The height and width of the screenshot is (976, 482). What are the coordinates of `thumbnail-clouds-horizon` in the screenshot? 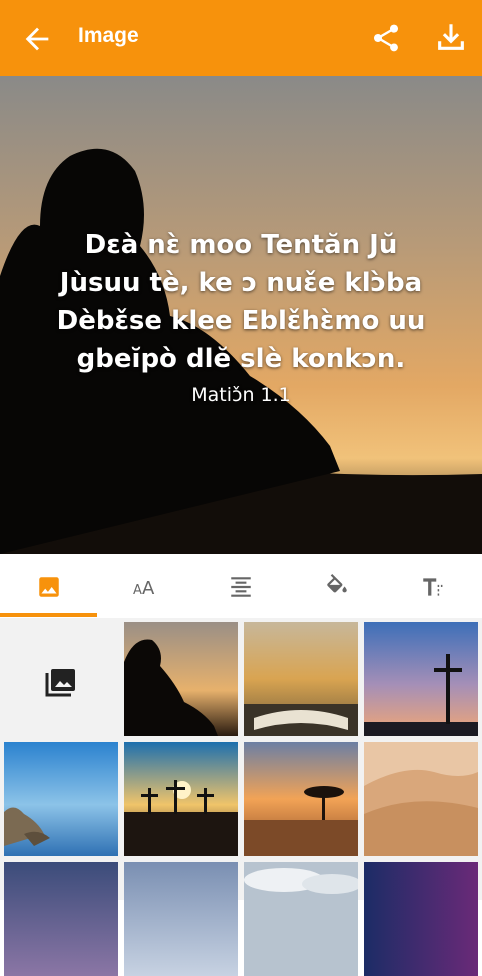 It's located at (301, 919).